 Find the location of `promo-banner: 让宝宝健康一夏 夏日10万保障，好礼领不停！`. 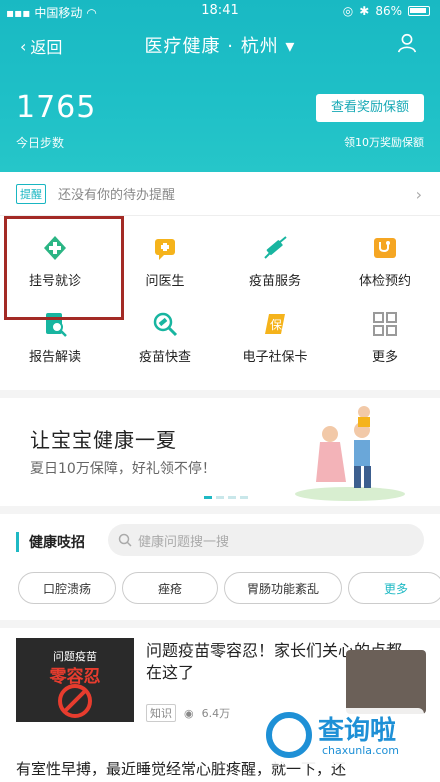

promo-banner: 让宝宝健康一夏 夏日10万保障，好礼领不停！ is located at coordinates (220, 452).